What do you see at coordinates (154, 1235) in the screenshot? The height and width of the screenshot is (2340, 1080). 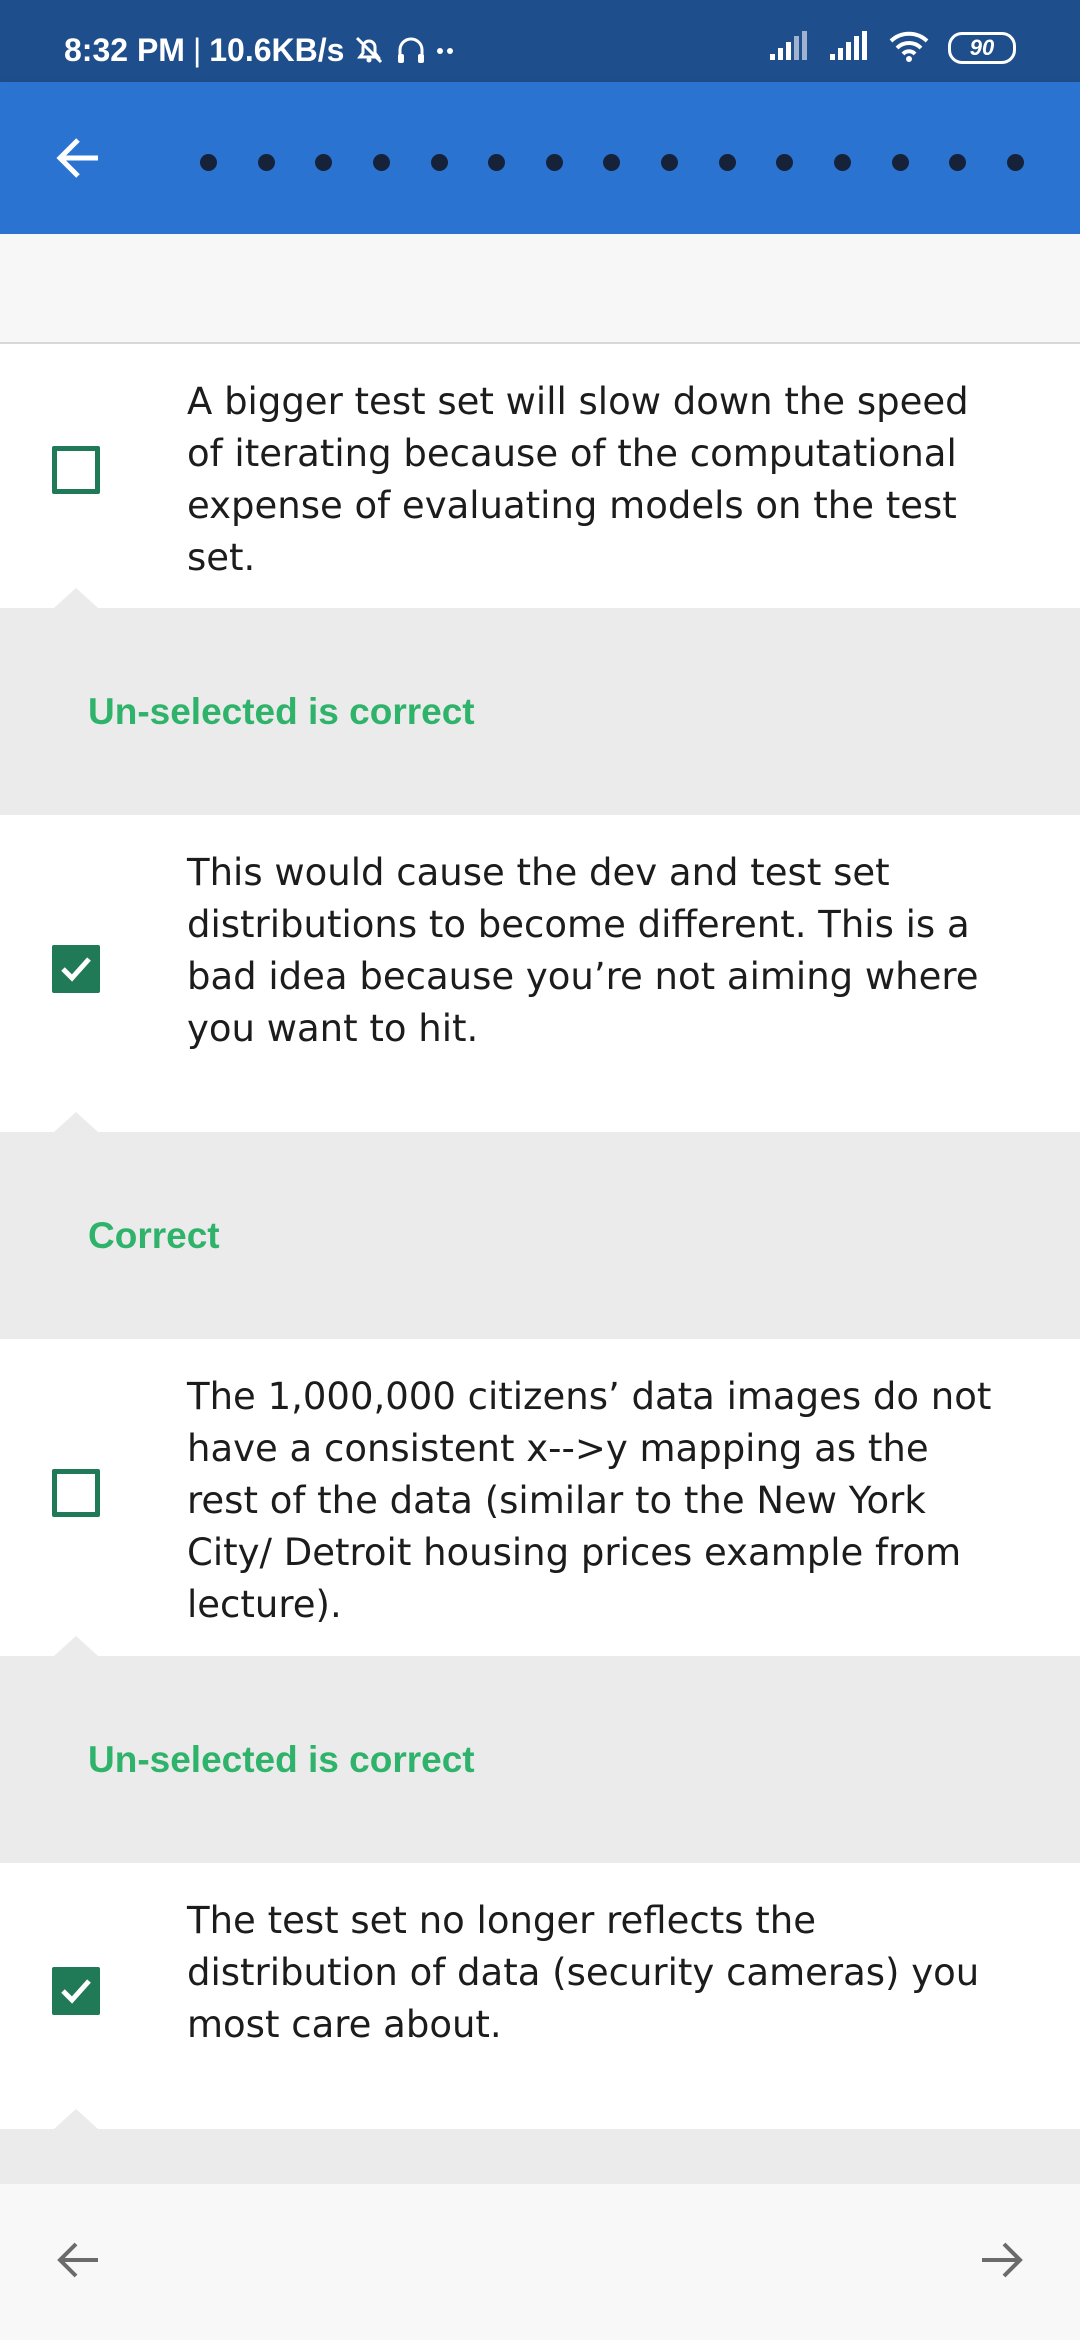 I see `feedback-text: Correct` at bounding box center [154, 1235].